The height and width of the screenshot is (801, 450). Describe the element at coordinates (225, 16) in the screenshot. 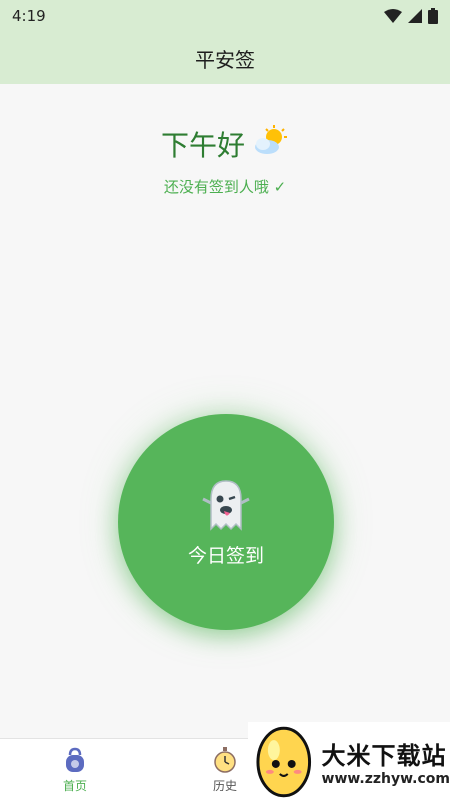

I see `status-bar: 4:19` at that location.